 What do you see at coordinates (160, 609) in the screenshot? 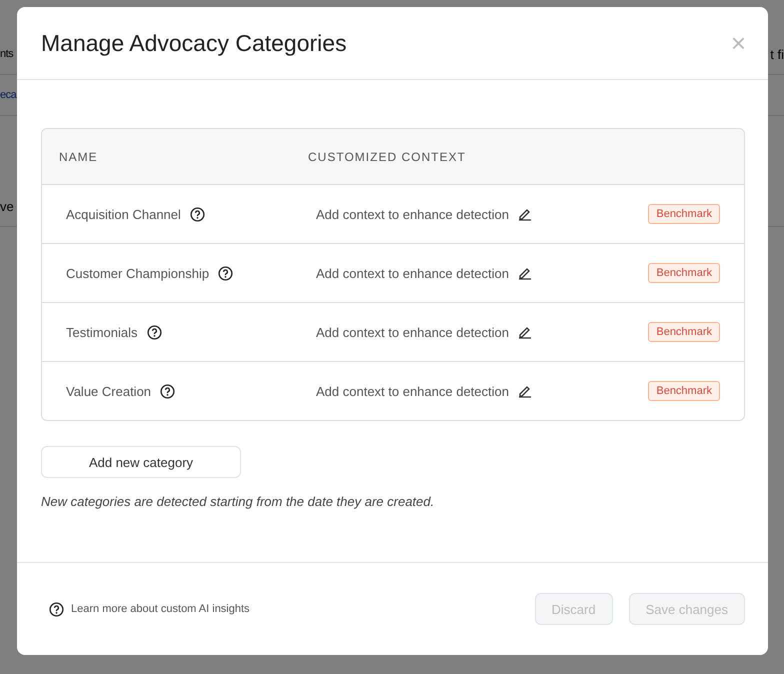
I see `help-link: Learn more about custom AI insights` at bounding box center [160, 609].